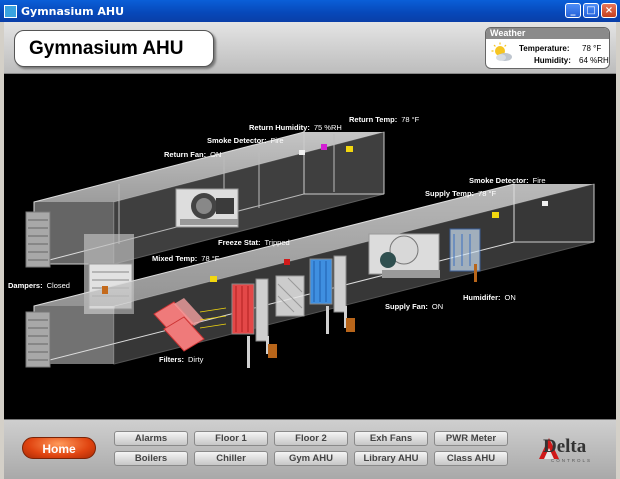  I want to click on nav-floor-1-button: Floor 1, so click(231, 438).